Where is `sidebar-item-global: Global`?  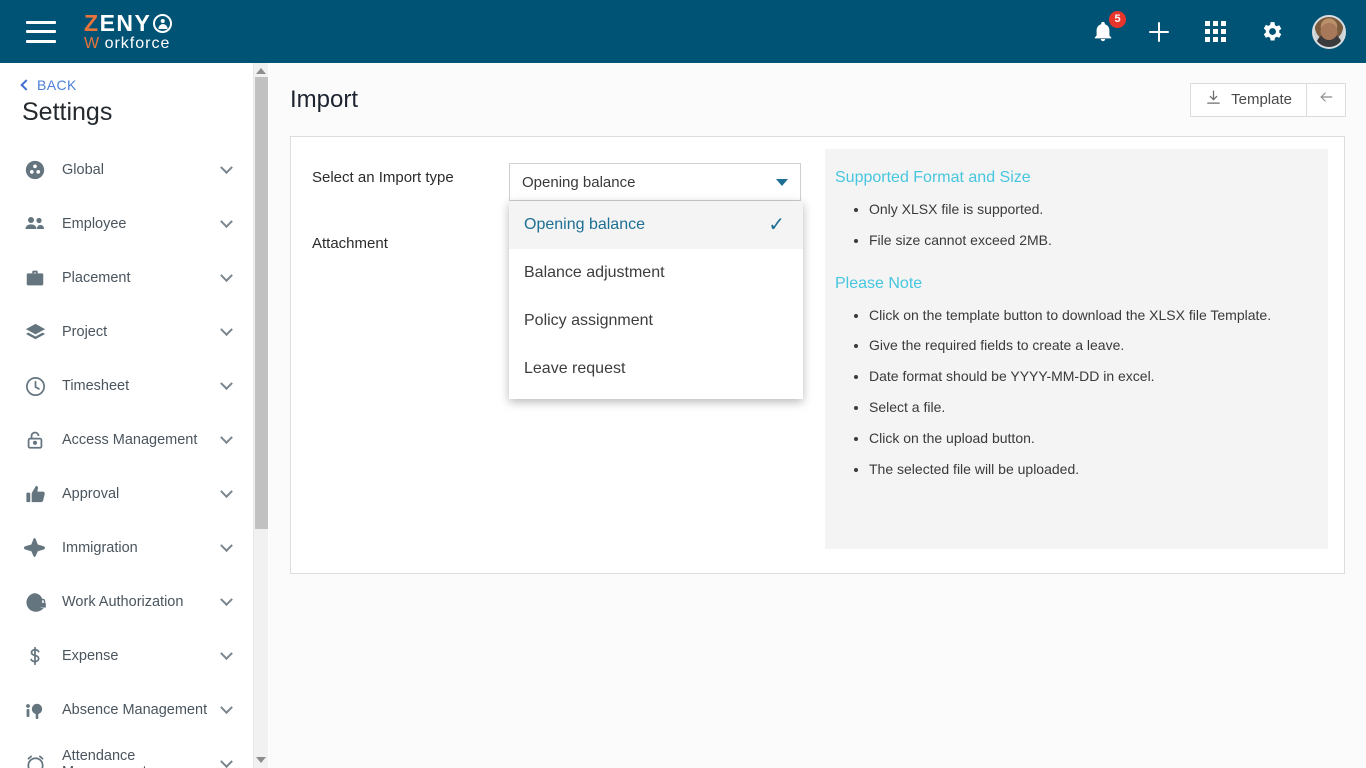 sidebar-item-global: Global is located at coordinates (126, 170).